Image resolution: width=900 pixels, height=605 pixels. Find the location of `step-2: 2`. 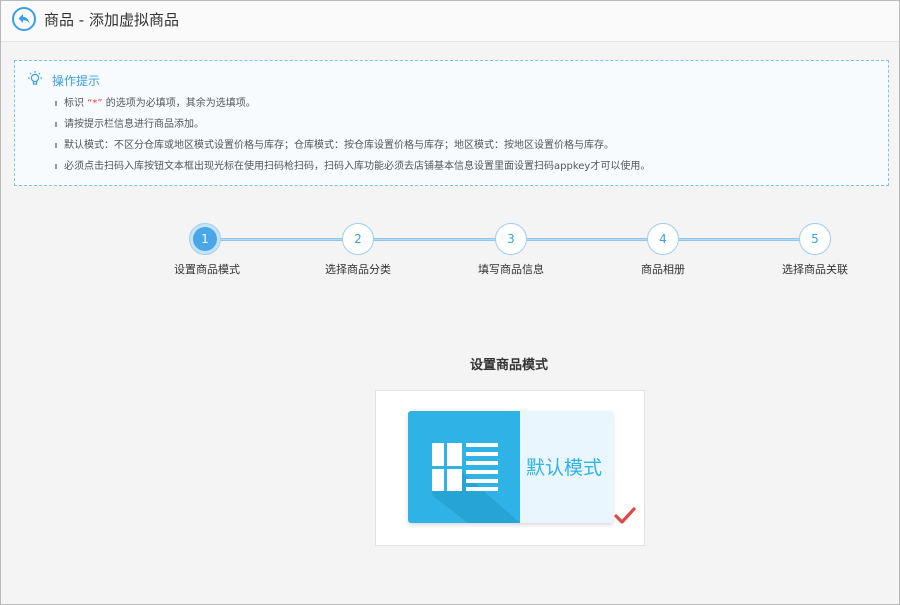

step-2: 2 is located at coordinates (358, 239).